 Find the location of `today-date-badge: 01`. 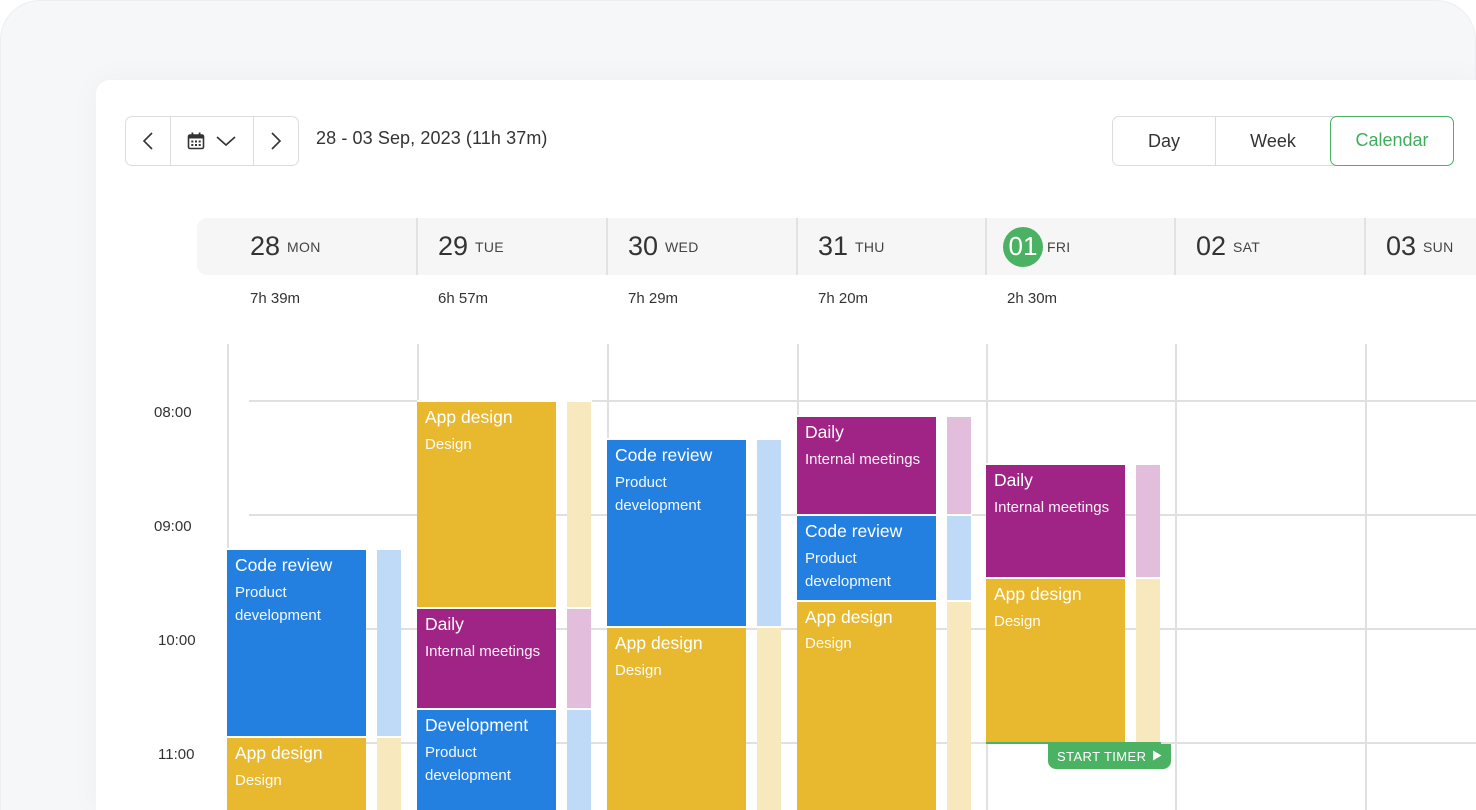

today-date-badge: 01 is located at coordinates (1023, 246).